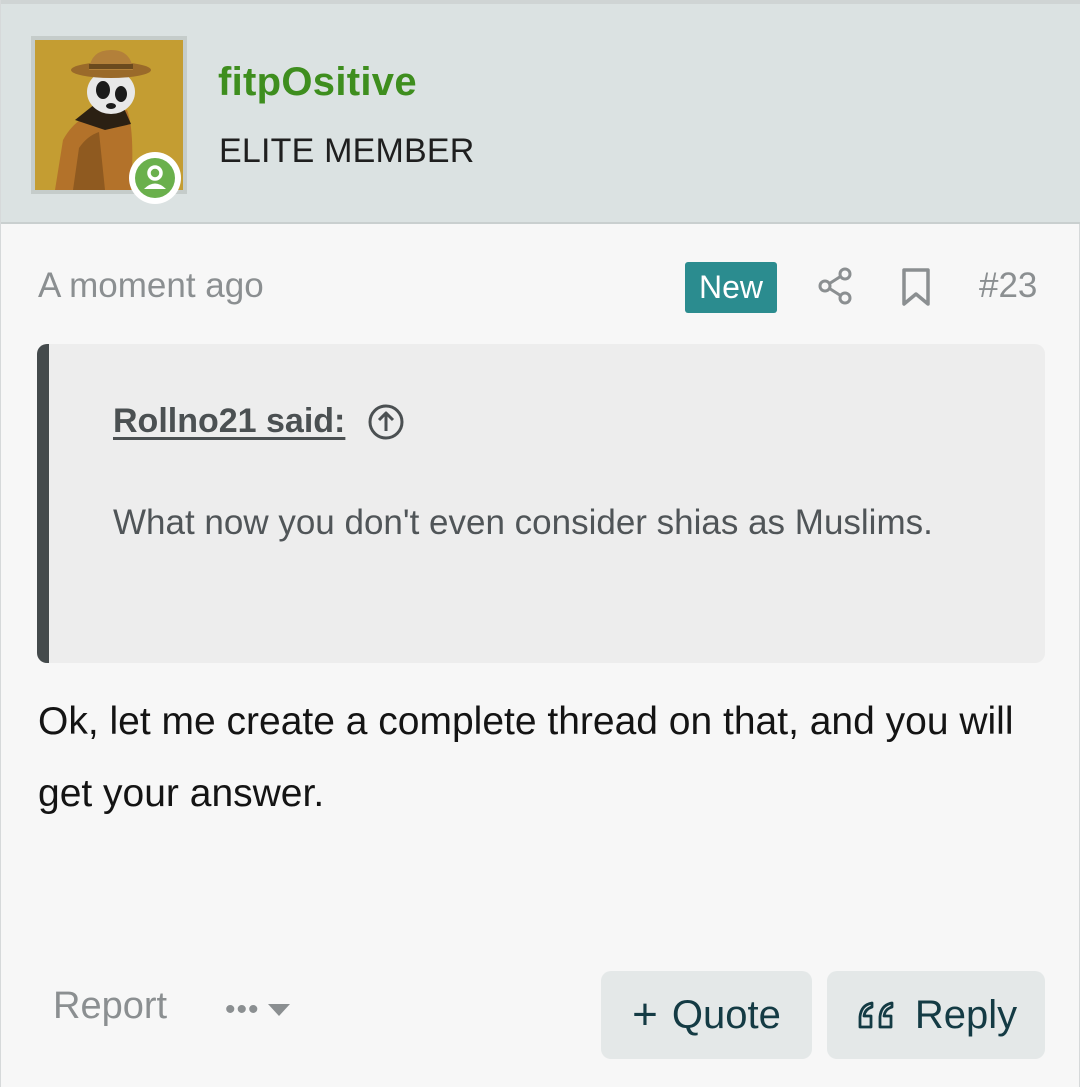 The height and width of the screenshot is (1087, 1080). Describe the element at coordinates (836, 286) in the screenshot. I see `share-icon` at that location.